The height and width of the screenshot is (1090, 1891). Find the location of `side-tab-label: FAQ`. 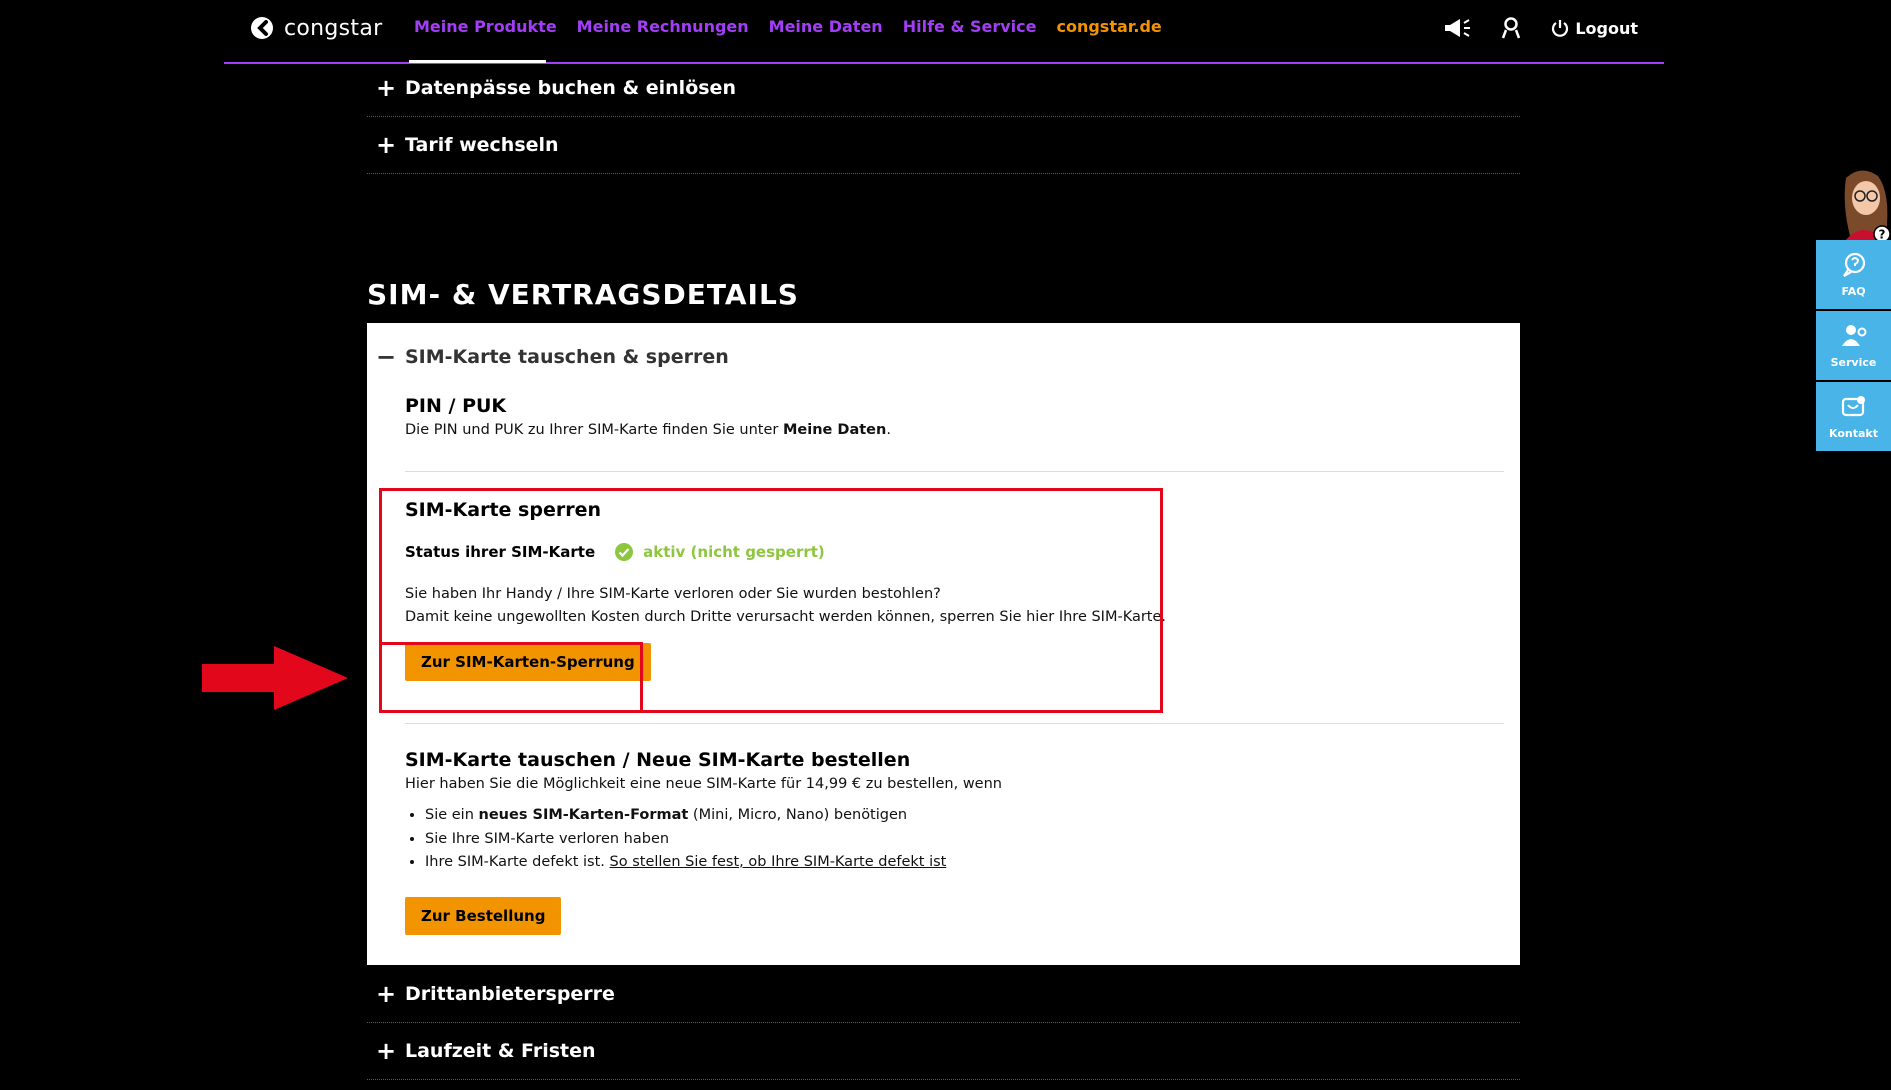

side-tab-label: FAQ is located at coordinates (1853, 291).